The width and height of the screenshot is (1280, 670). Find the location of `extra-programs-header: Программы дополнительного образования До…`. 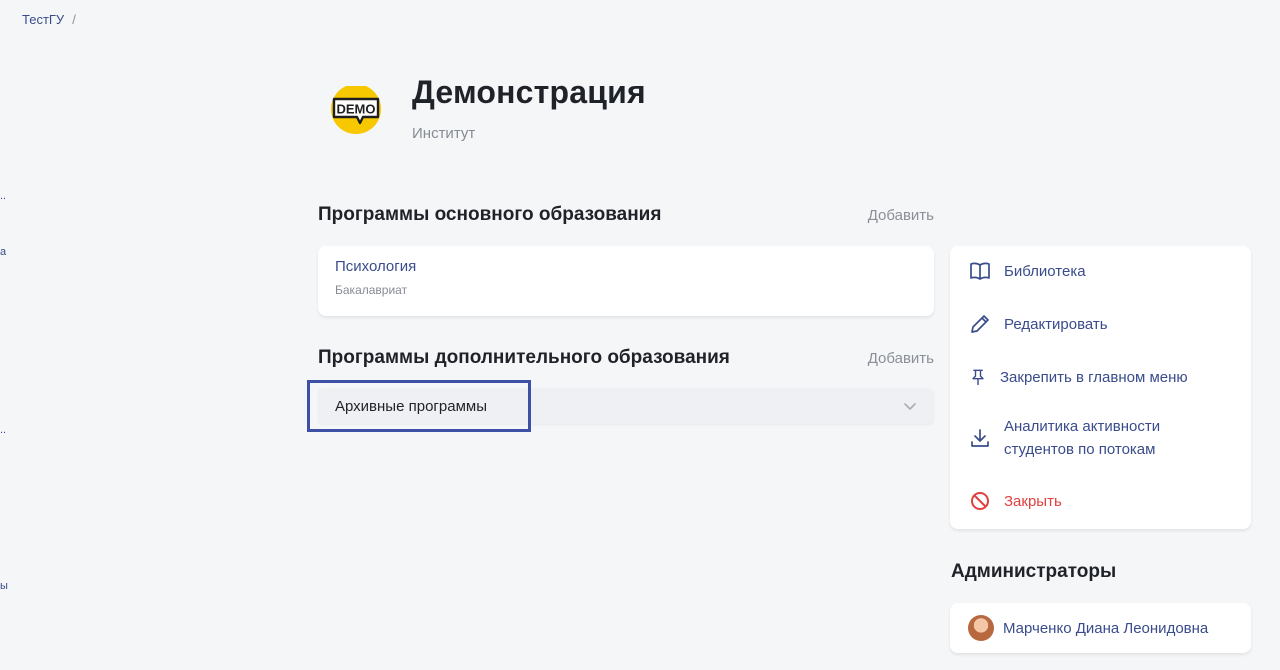

extra-programs-header: Программы дополнительного образования До… is located at coordinates (626, 358).